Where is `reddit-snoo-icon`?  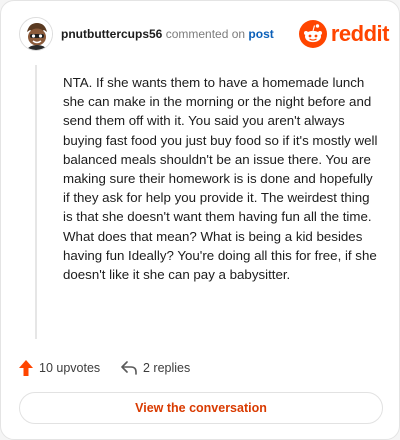 reddit-snoo-icon is located at coordinates (312, 34).